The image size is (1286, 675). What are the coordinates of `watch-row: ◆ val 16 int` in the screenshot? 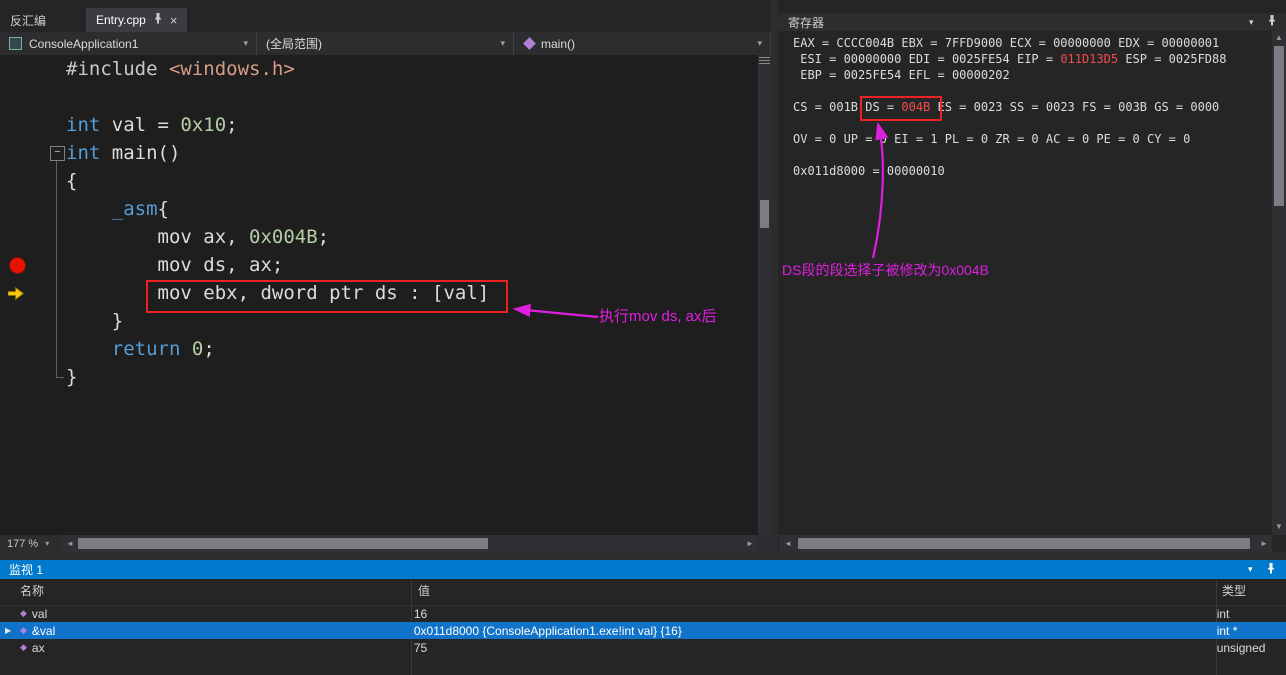 It's located at (643, 613).